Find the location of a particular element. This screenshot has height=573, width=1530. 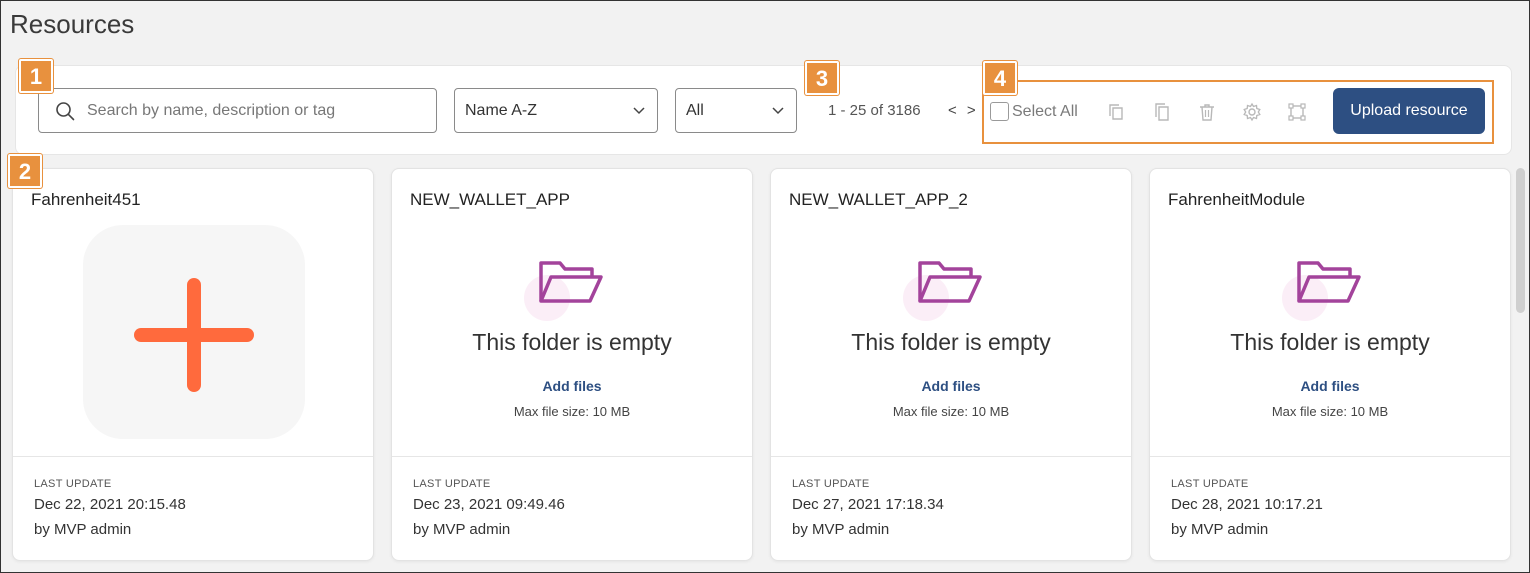

annotation-badge-1: 1 is located at coordinates (36, 76).